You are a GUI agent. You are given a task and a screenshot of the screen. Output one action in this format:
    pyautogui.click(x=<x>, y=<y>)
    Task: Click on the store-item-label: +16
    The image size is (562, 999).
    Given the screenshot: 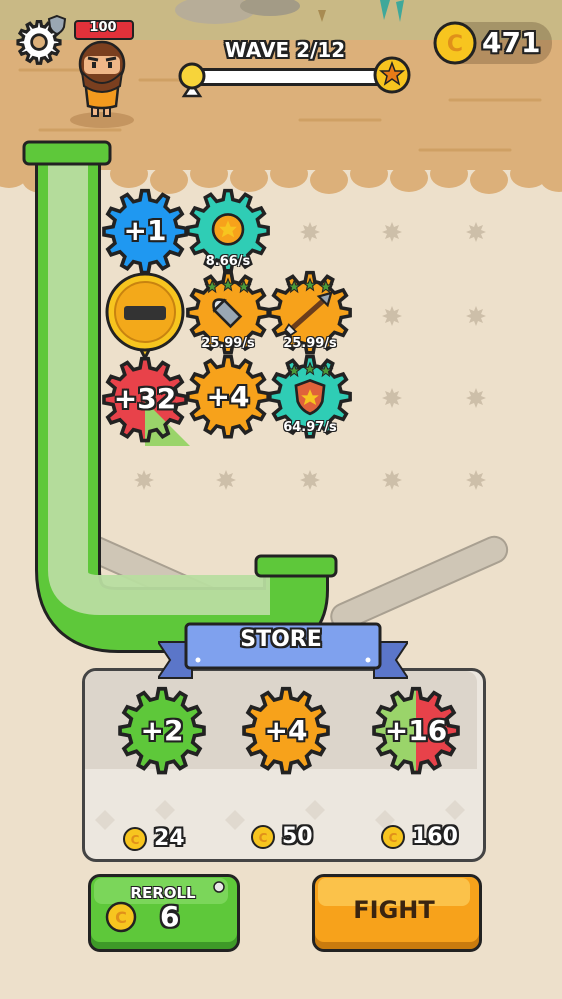 What is the action you would take?
    pyautogui.click(x=416, y=730)
    